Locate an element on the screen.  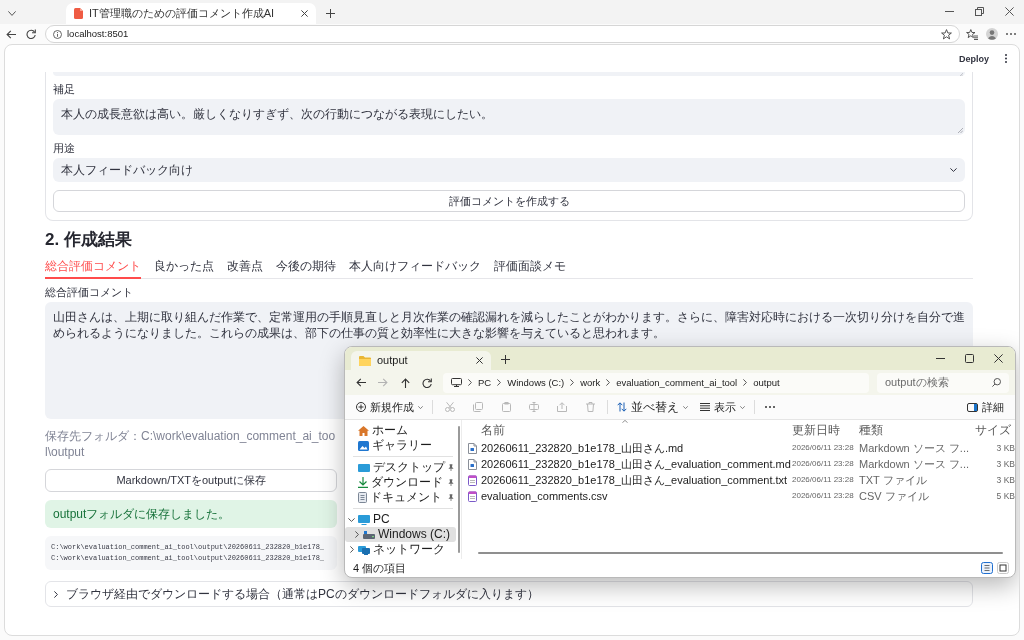
star-icon is located at coordinates (946, 34).